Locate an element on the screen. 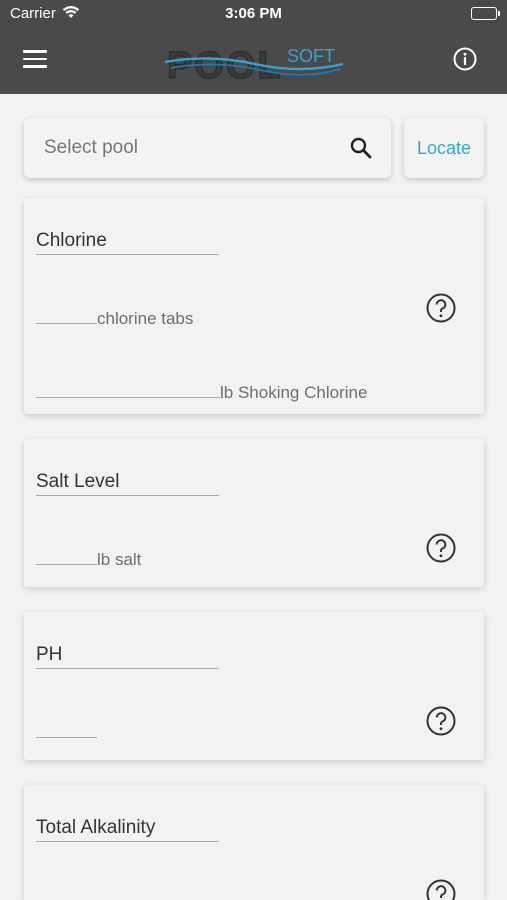  chlorine-tabs-input is located at coordinates (66, 316).